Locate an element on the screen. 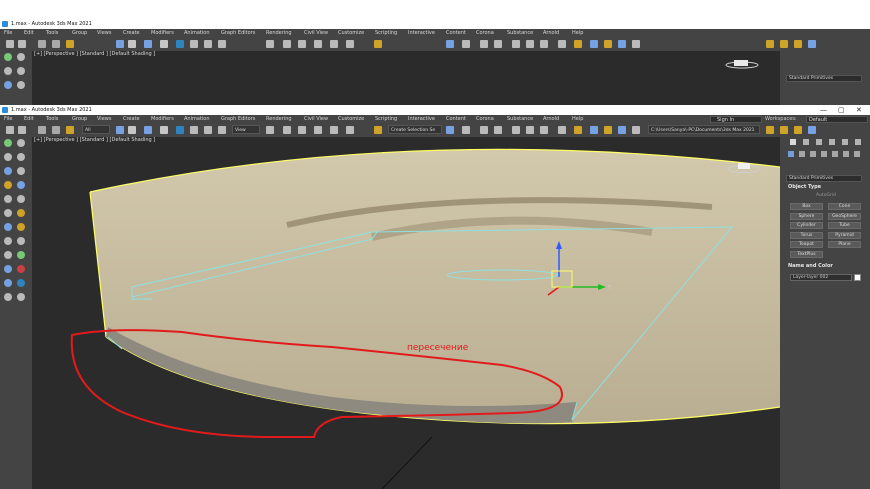 This screenshot has height=489, width=870. object-type-header: Object Type is located at coordinates (804, 187).